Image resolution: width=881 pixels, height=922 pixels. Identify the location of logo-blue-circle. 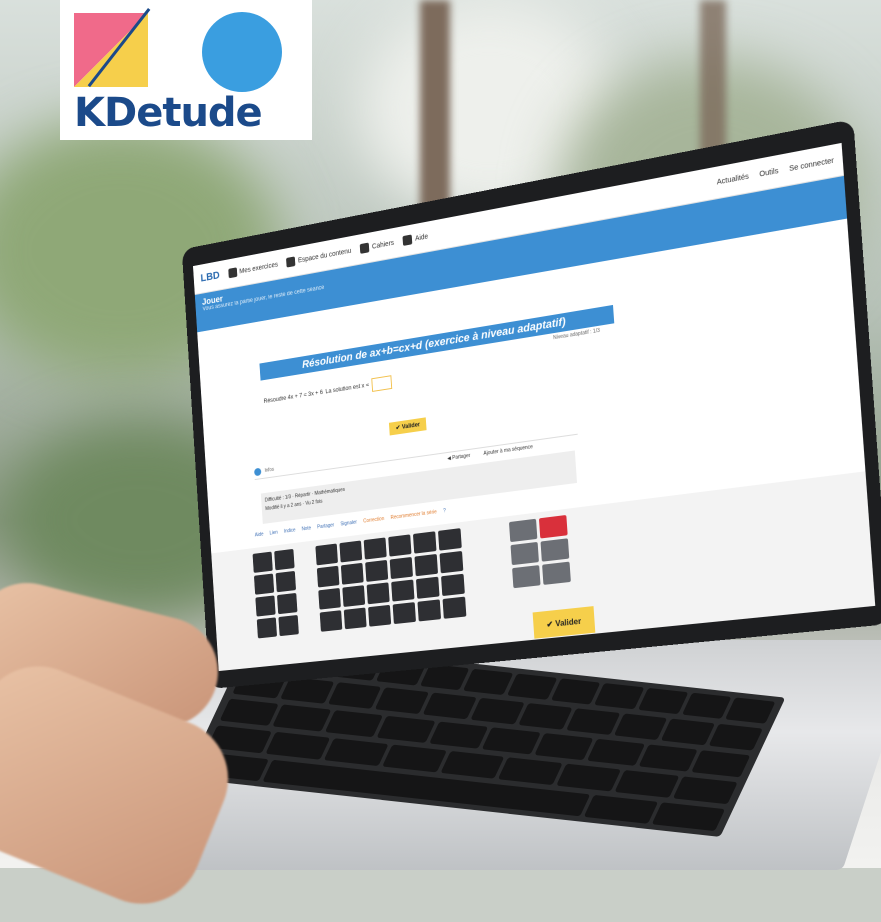
(242, 52).